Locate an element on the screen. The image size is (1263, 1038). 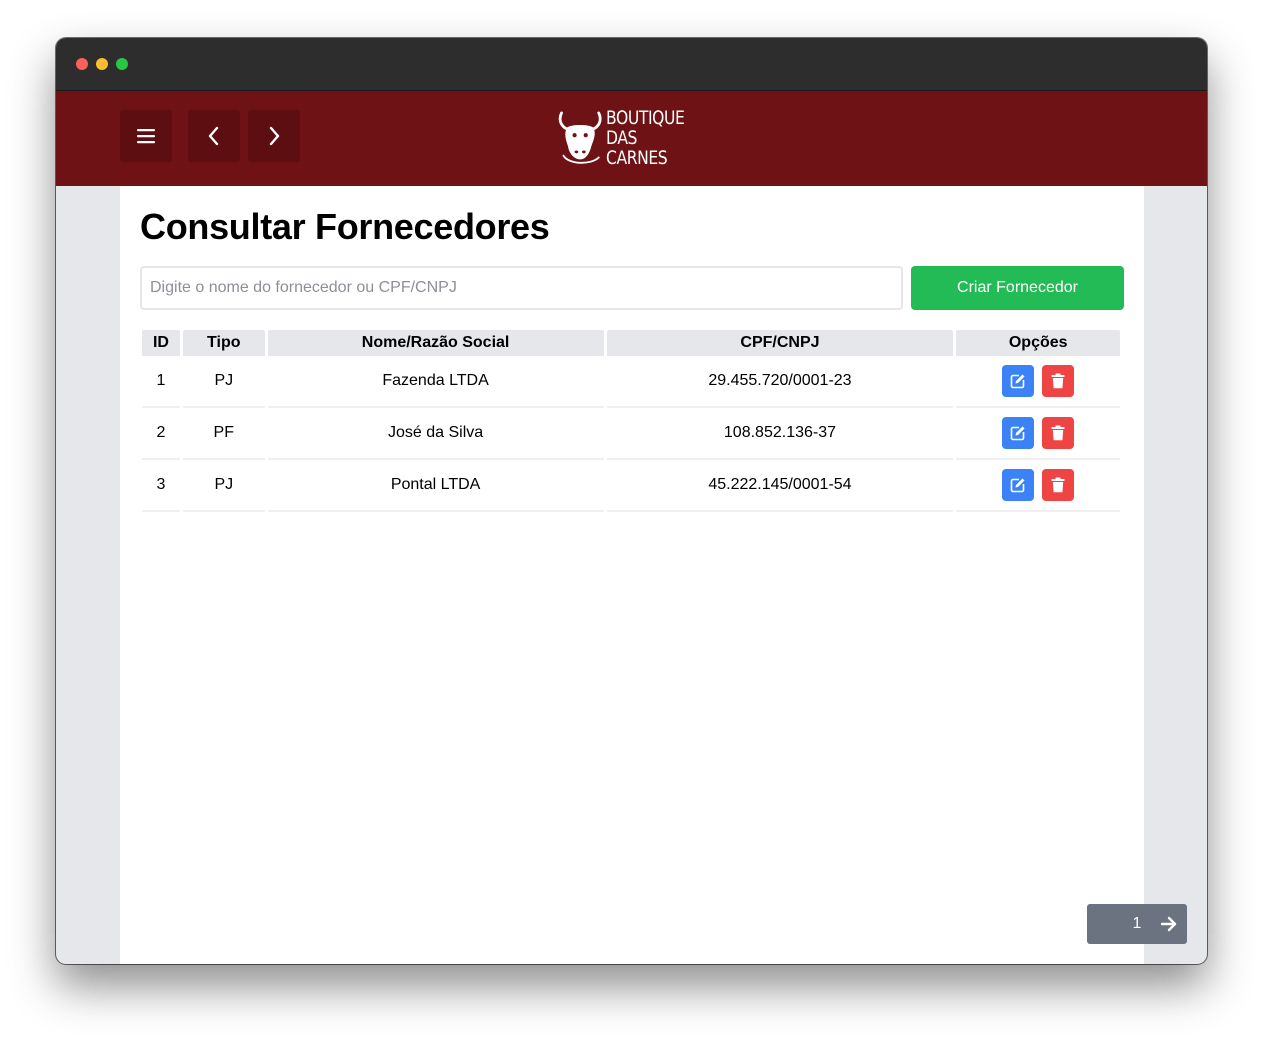
cell-nome: Pontal LTDA is located at coordinates (435, 486).